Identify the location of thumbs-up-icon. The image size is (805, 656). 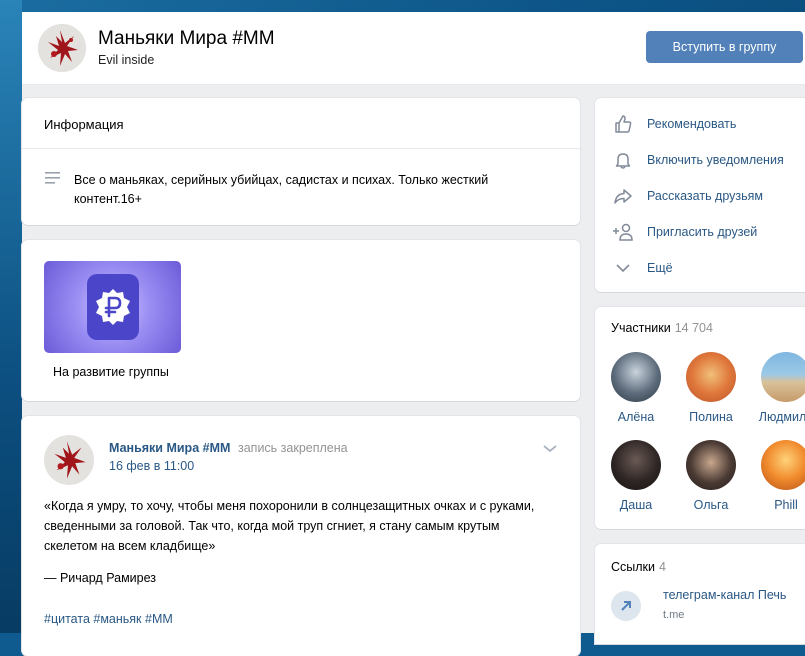
(623, 124).